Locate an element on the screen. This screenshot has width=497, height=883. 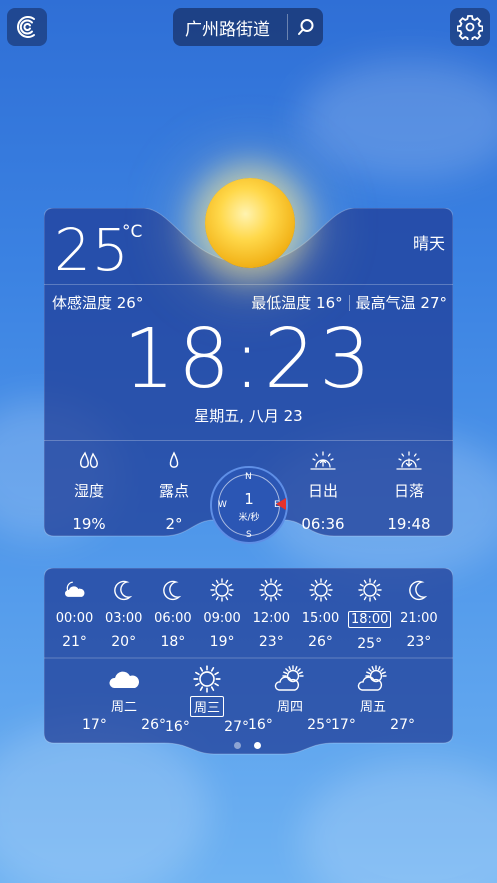
settings-button is located at coordinates (470, 27).